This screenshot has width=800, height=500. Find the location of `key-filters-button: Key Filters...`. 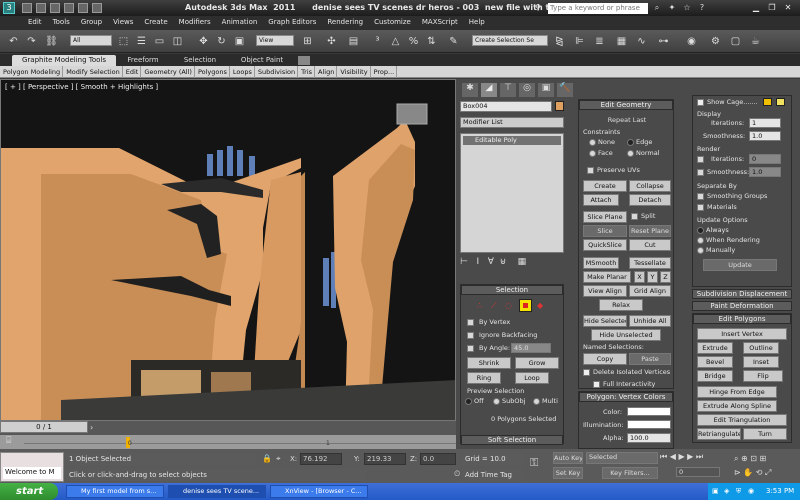

key-filters-button: Key Filters... is located at coordinates (630, 473).